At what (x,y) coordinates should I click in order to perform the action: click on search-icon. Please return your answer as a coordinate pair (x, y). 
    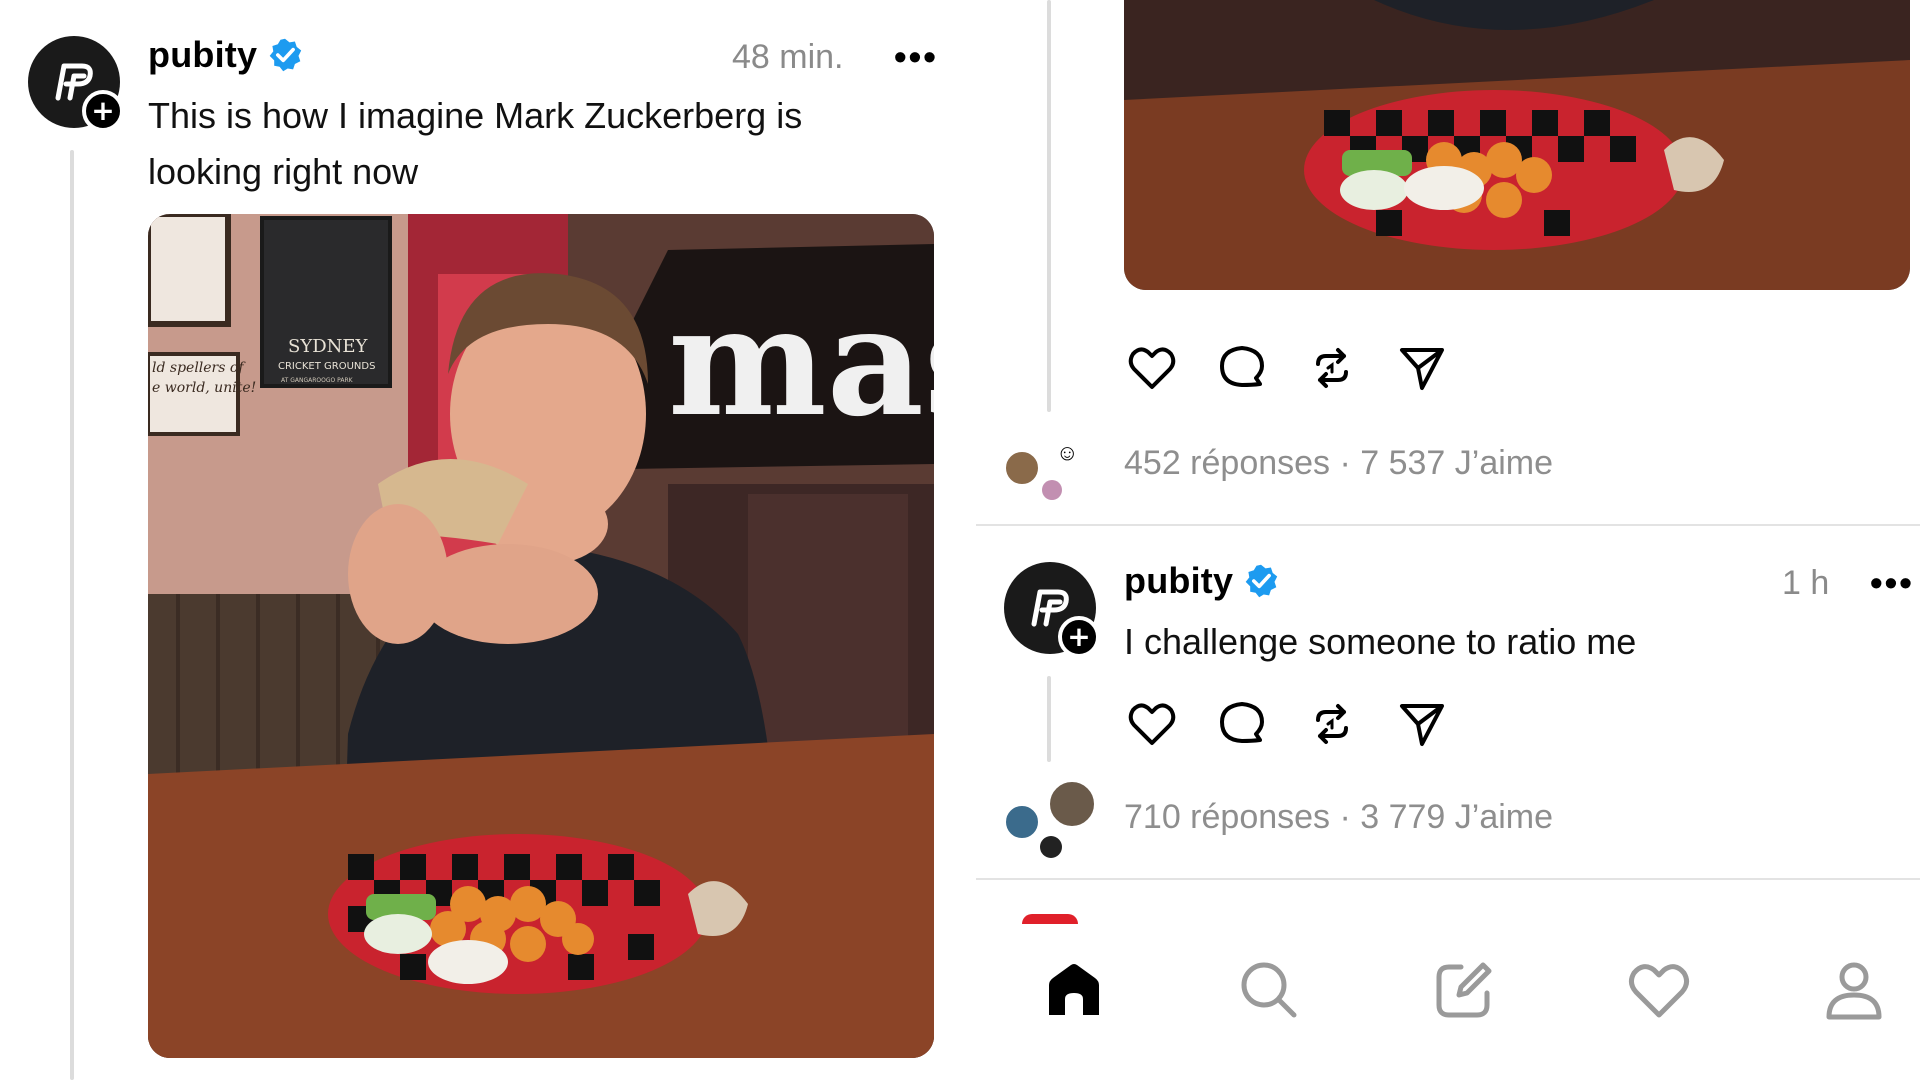
    Looking at the image, I should click on (1269, 990).